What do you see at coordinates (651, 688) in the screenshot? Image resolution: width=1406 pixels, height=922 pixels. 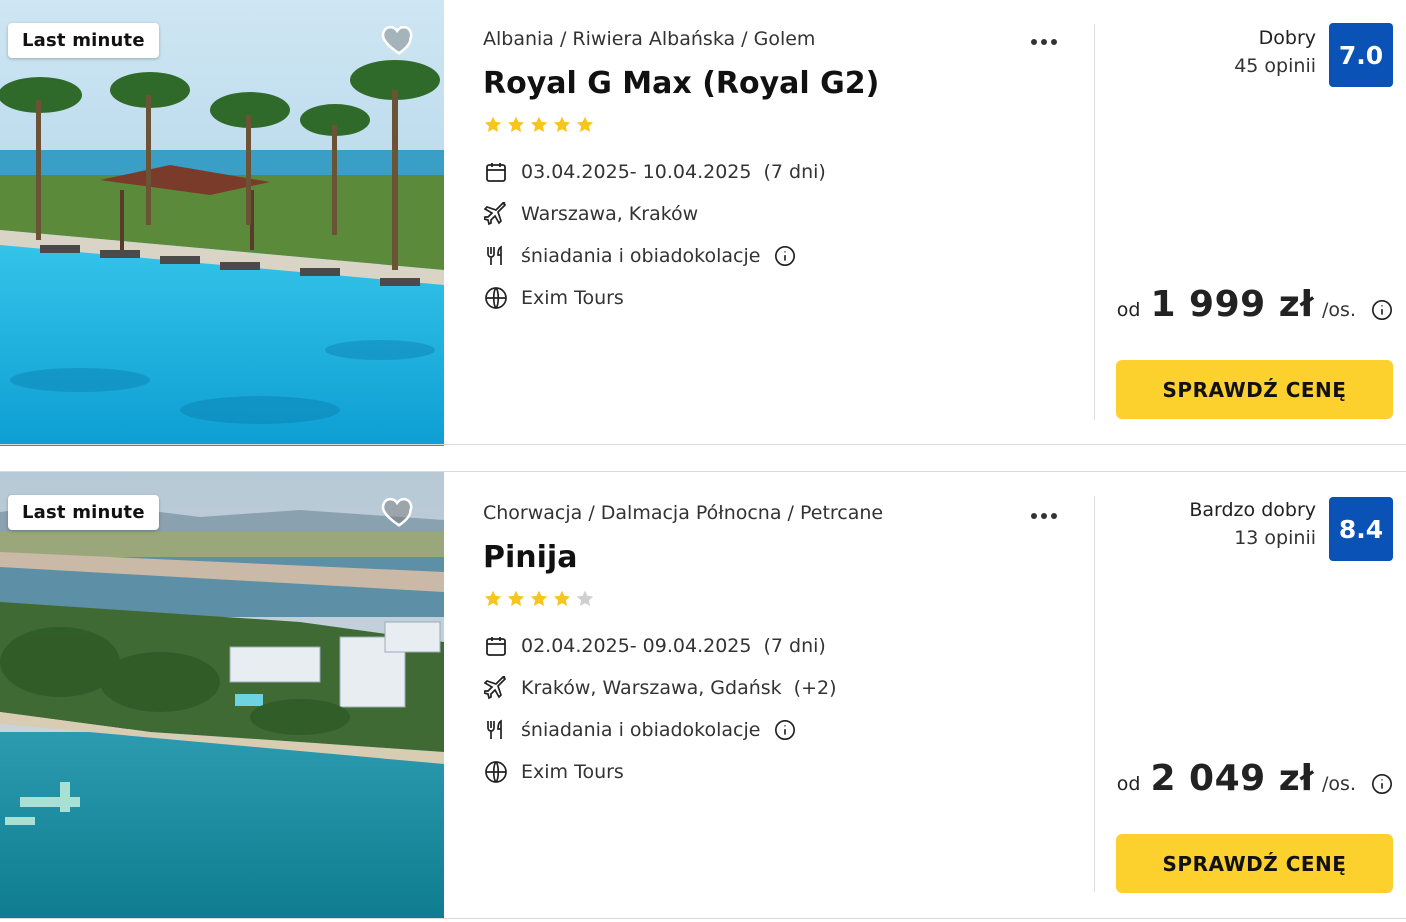 I see `departure-cities: Kraków, Warszawa, Gdańsk` at bounding box center [651, 688].